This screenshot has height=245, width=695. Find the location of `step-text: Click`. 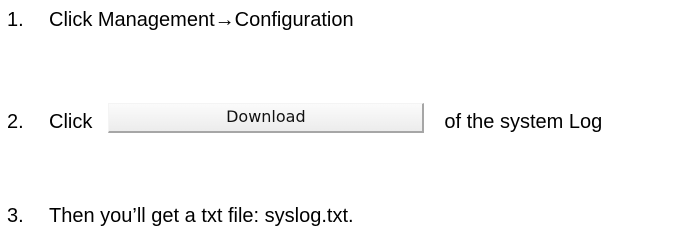

step-text: Click is located at coordinates (71, 122).